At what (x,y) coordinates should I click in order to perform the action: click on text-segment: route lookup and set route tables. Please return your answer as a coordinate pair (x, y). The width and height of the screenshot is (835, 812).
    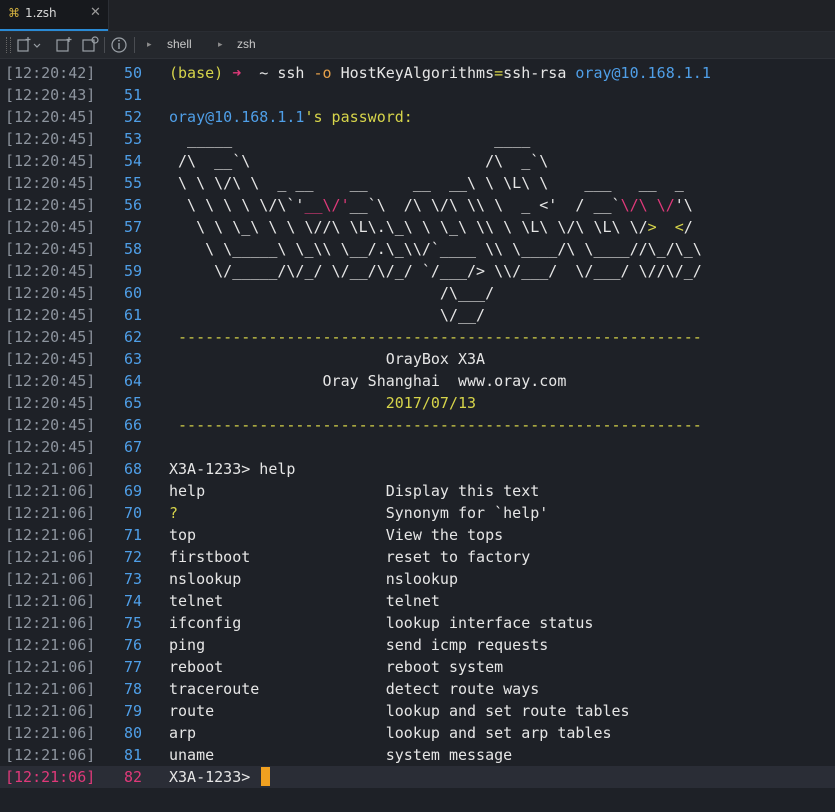
    Looking at the image, I should click on (399, 711).